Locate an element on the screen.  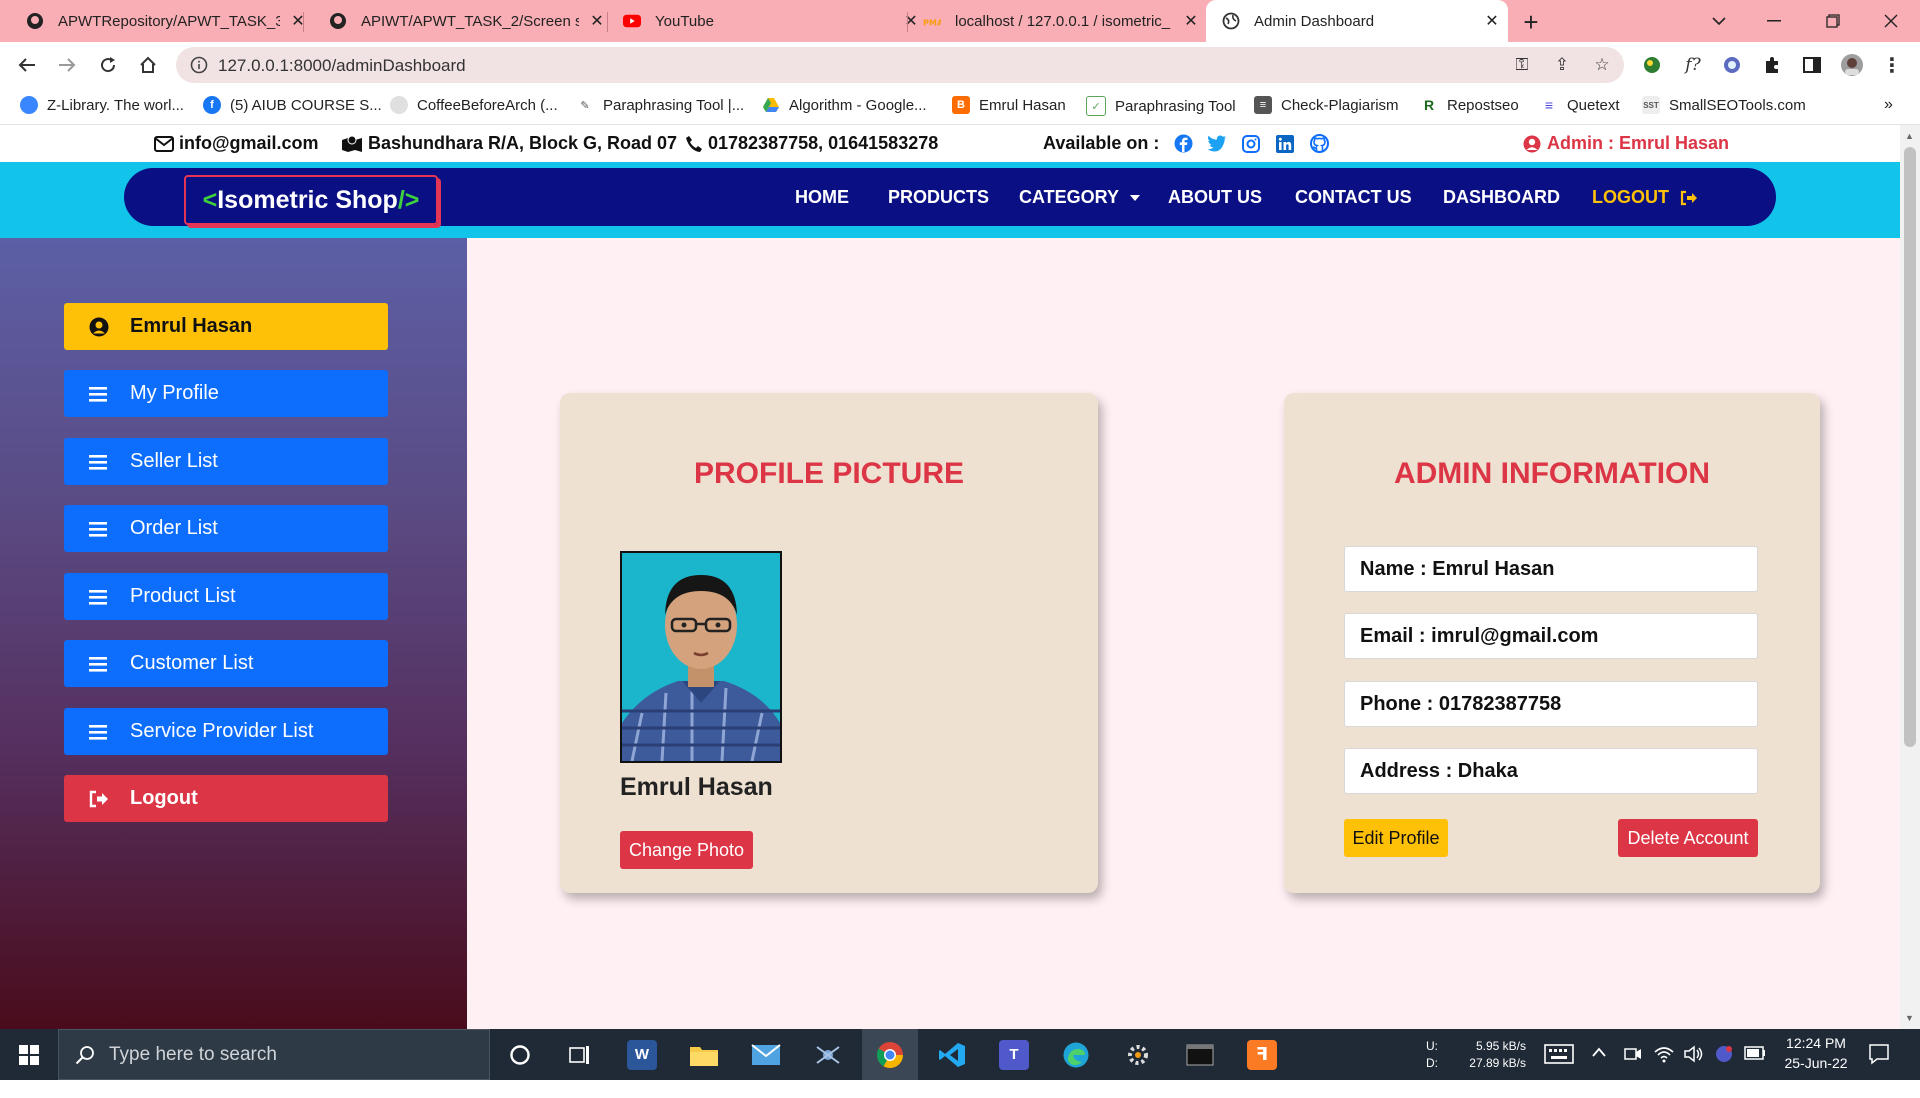
taskbar-clock: 12:24 PM 25-Jun-22 is located at coordinates (1816, 1060).